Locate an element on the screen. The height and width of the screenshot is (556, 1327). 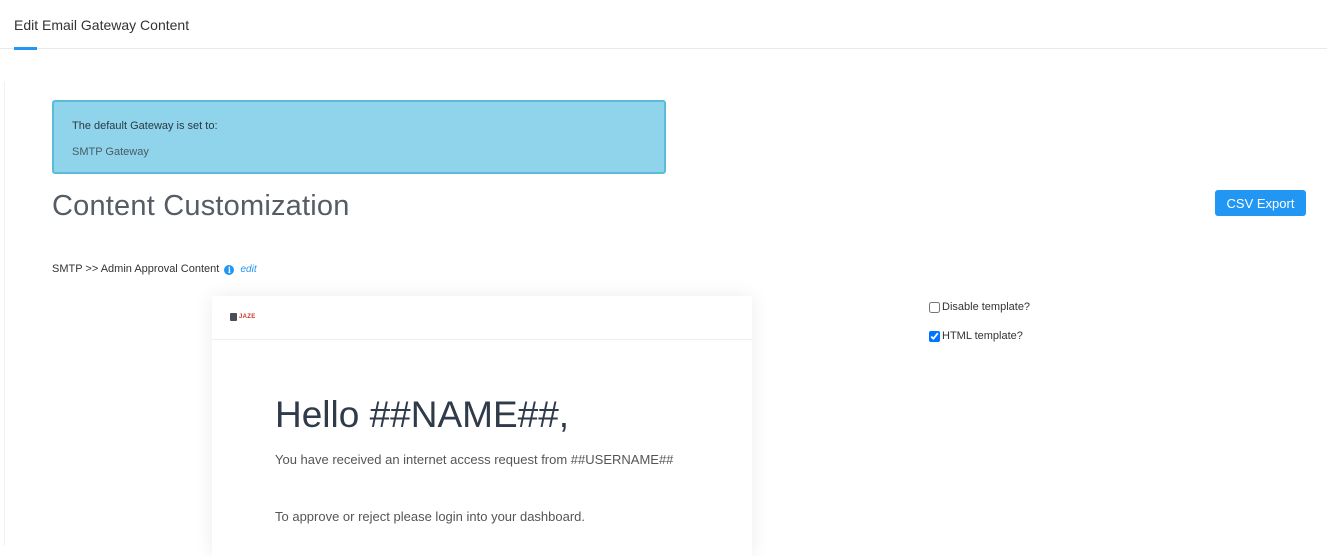
breadcrumb: SMTP >> Admin Approval Content i edit is located at coordinates (154, 269).